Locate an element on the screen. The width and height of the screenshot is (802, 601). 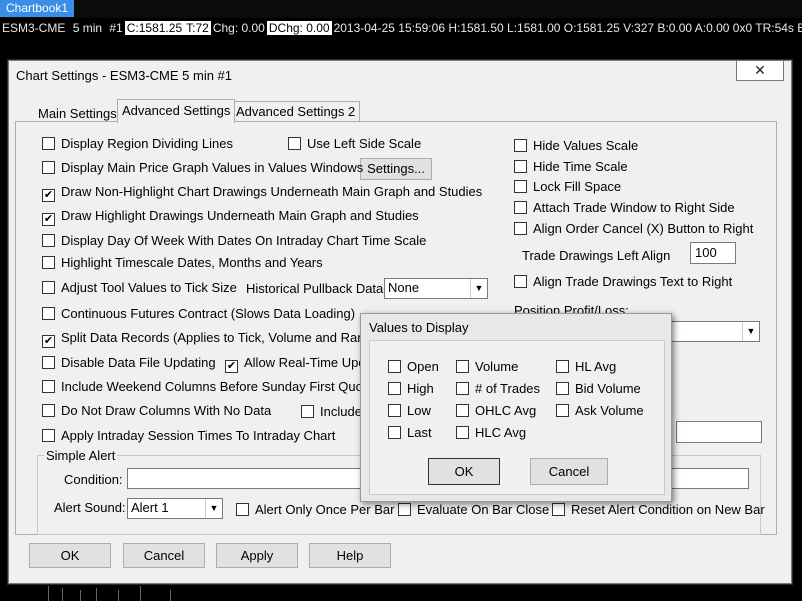
value-option-checkbox: Volume is located at coordinates (487, 366).